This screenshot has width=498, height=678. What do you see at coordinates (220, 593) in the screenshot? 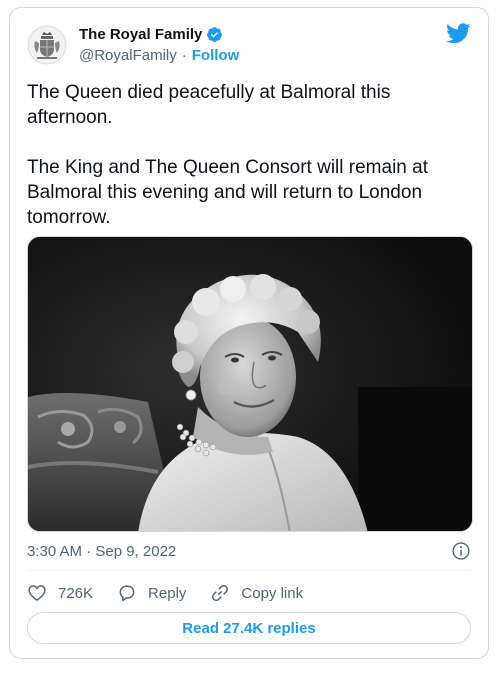
I see `link-icon` at bounding box center [220, 593].